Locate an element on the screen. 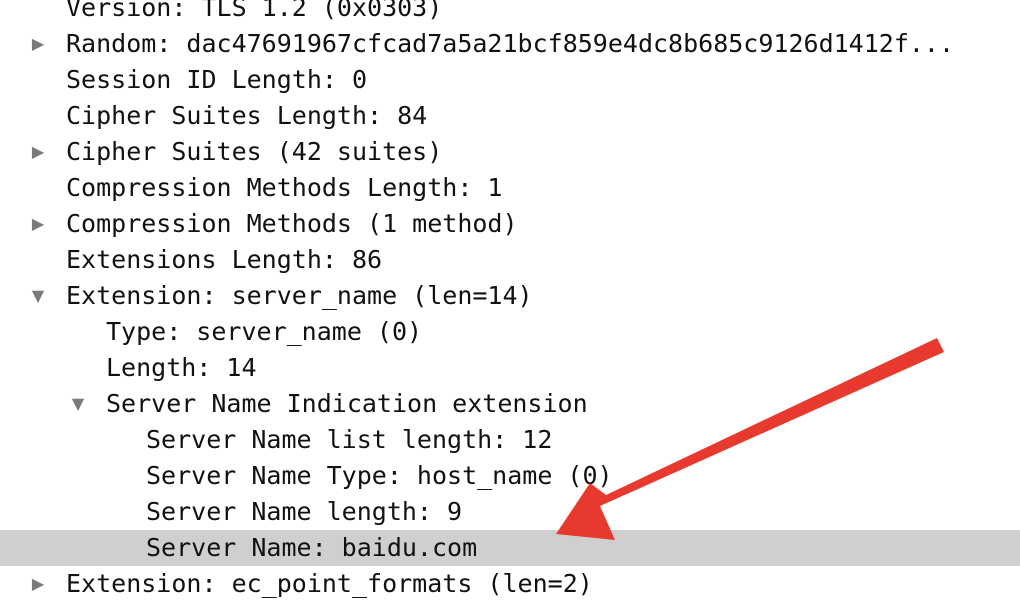 The image size is (1020, 602). tree-row-label: Version: TLS 1.2 (0x0303) is located at coordinates (254, 11).